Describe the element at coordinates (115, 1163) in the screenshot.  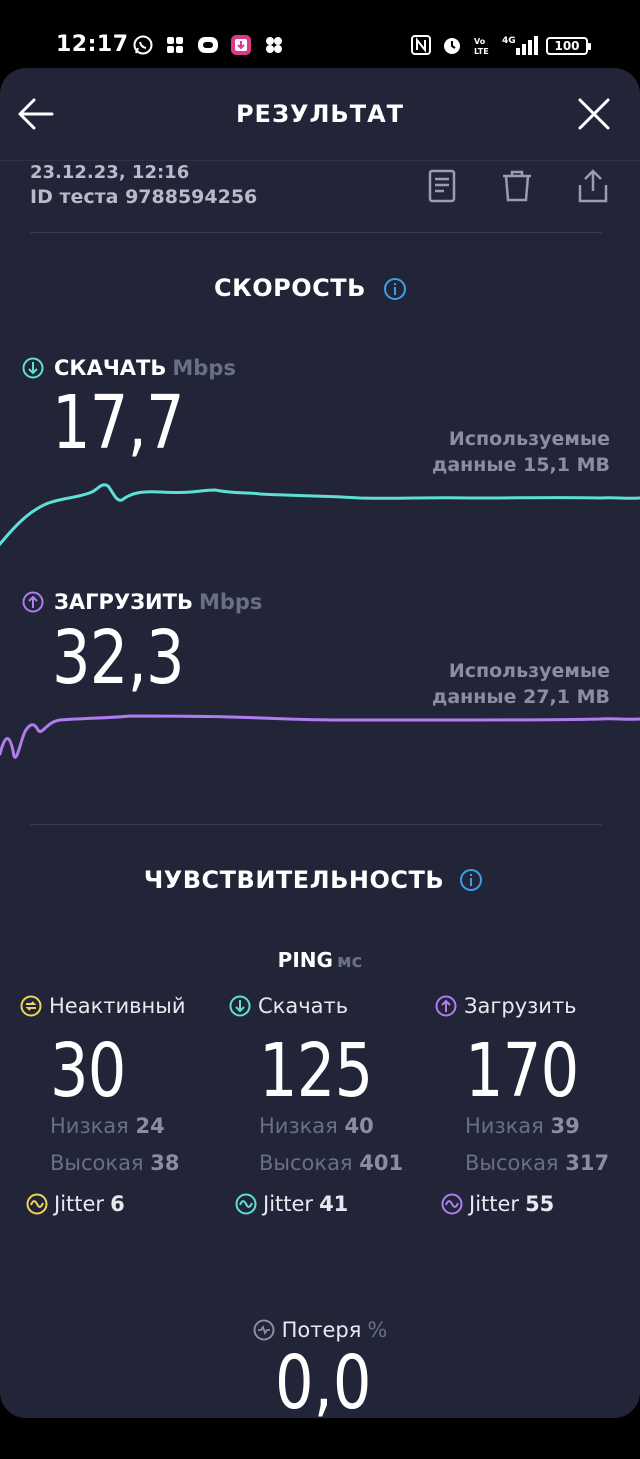
I see `ping-idle-high: Высокая 38` at that location.